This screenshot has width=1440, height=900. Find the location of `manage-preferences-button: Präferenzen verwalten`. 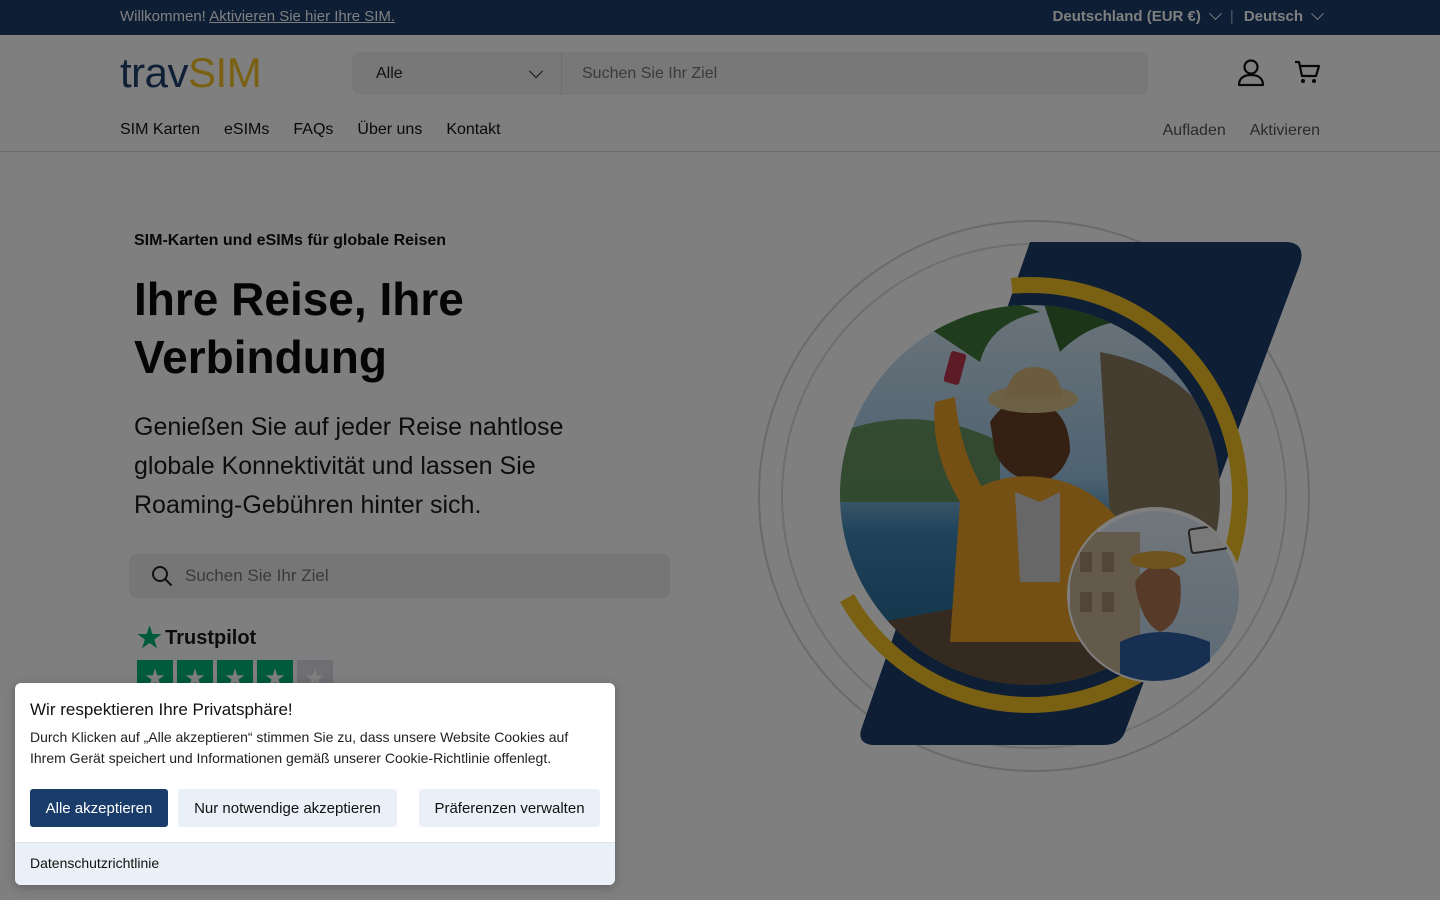

manage-preferences-button: Präferenzen verwalten is located at coordinates (509, 808).